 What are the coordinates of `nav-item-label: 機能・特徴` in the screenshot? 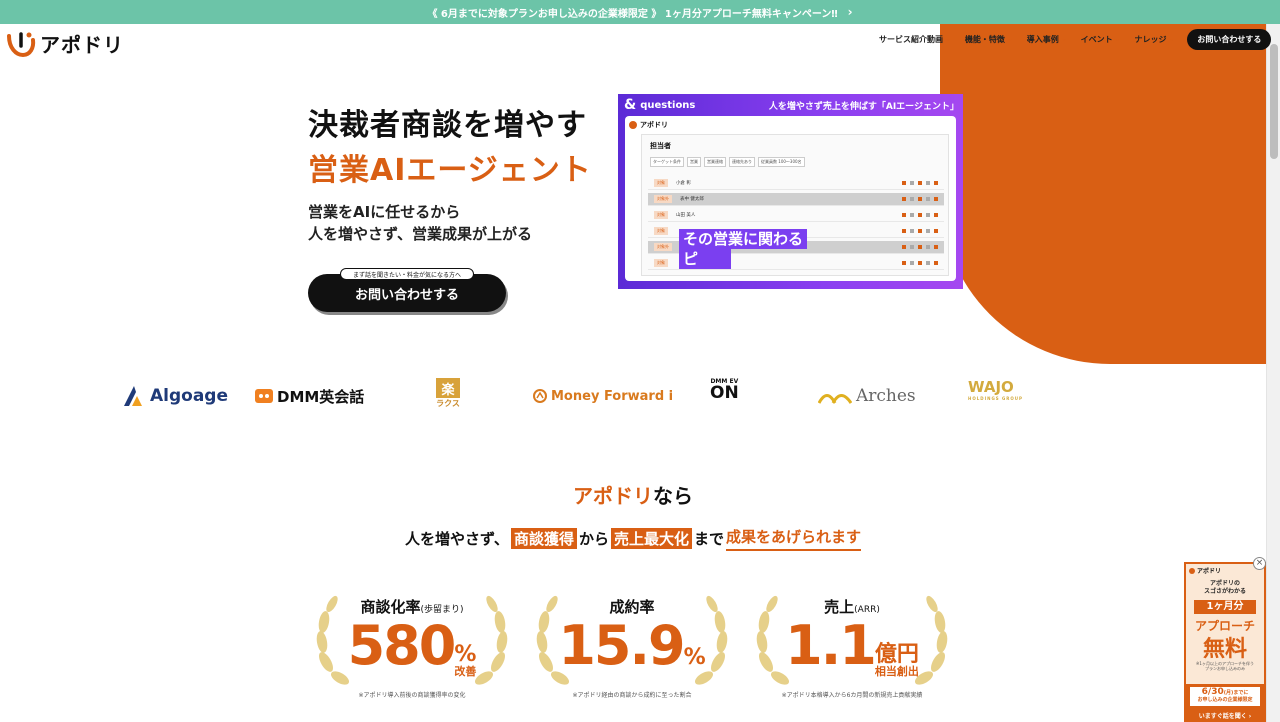 It's located at (984, 39).